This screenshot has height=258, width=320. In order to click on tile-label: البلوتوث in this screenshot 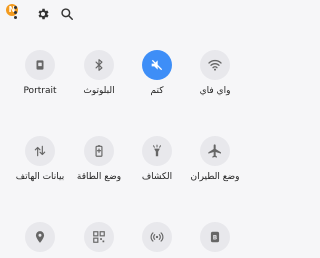, I will do `click(99, 91)`.